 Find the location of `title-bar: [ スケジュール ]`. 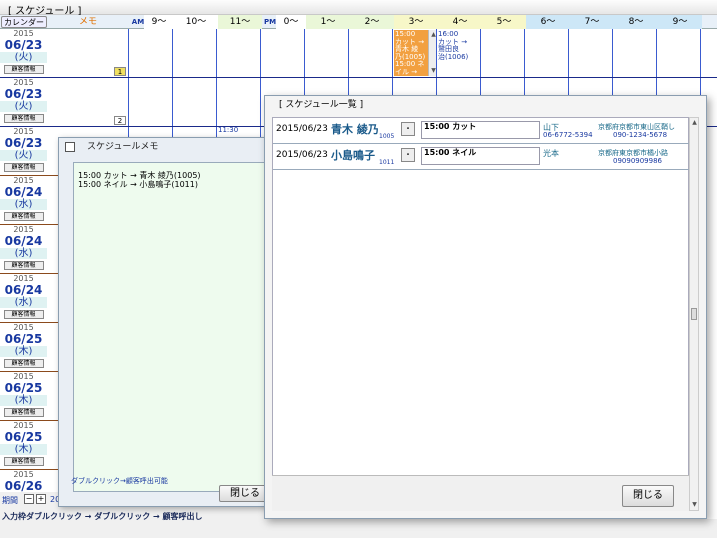

title-bar: [ スケジュール ] is located at coordinates (358, 8).